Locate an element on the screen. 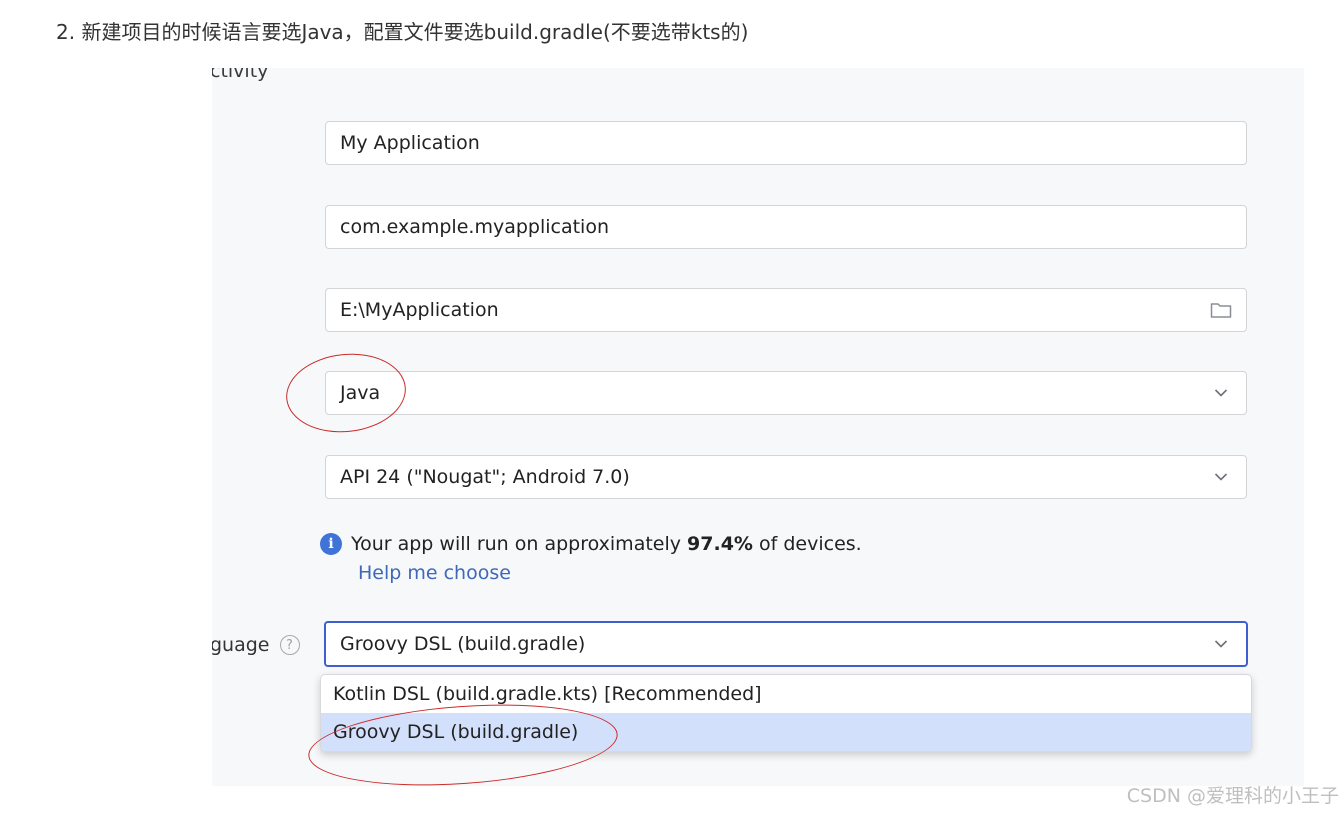 This screenshot has width=1343, height=817. minimum-sdk-select: API 24 ("Nougat"; Android 7.0) is located at coordinates (786, 477).